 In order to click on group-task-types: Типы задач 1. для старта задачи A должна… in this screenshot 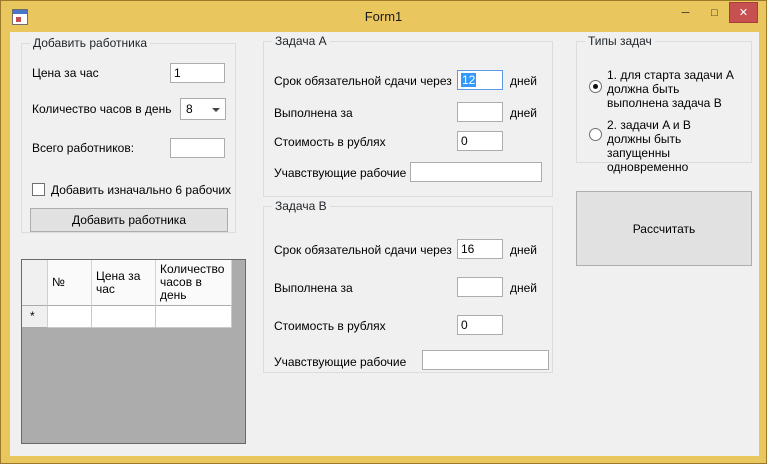, I will do `click(664, 104)`.